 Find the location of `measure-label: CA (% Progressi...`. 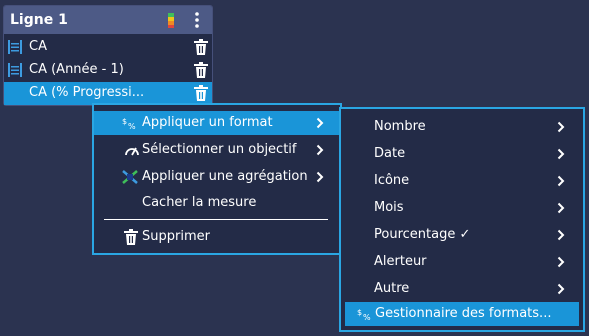

measure-label: CA (% Progressi... is located at coordinates (87, 92).